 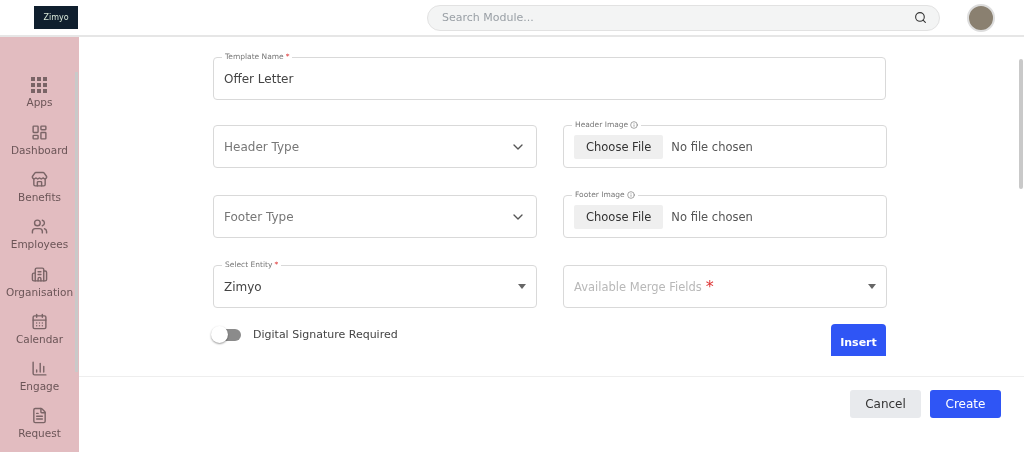 What do you see at coordinates (227, 334) in the screenshot?
I see `toggle-switch` at bounding box center [227, 334].